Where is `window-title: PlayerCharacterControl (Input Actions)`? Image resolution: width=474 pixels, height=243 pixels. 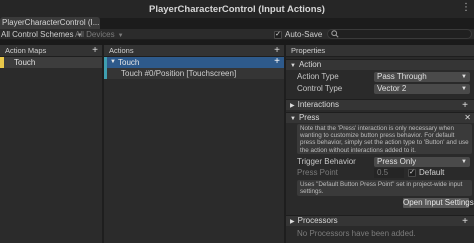 window-title: PlayerCharacterControl (Input Actions) is located at coordinates (237, 9).